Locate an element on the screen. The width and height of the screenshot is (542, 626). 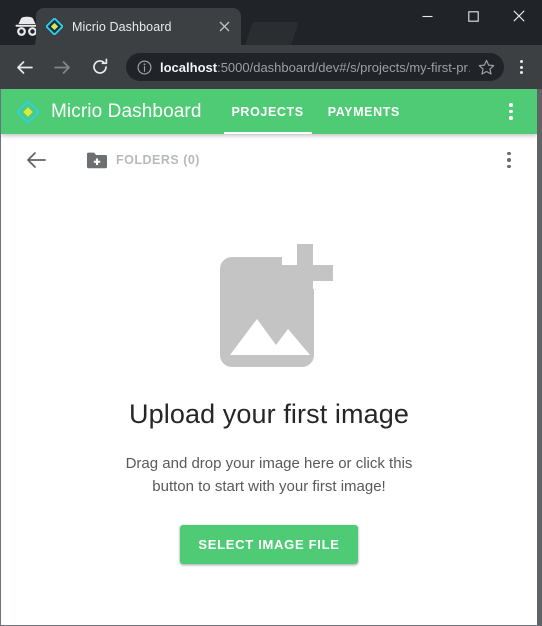
empty-state-title: Upload your first image is located at coordinates (269, 414).